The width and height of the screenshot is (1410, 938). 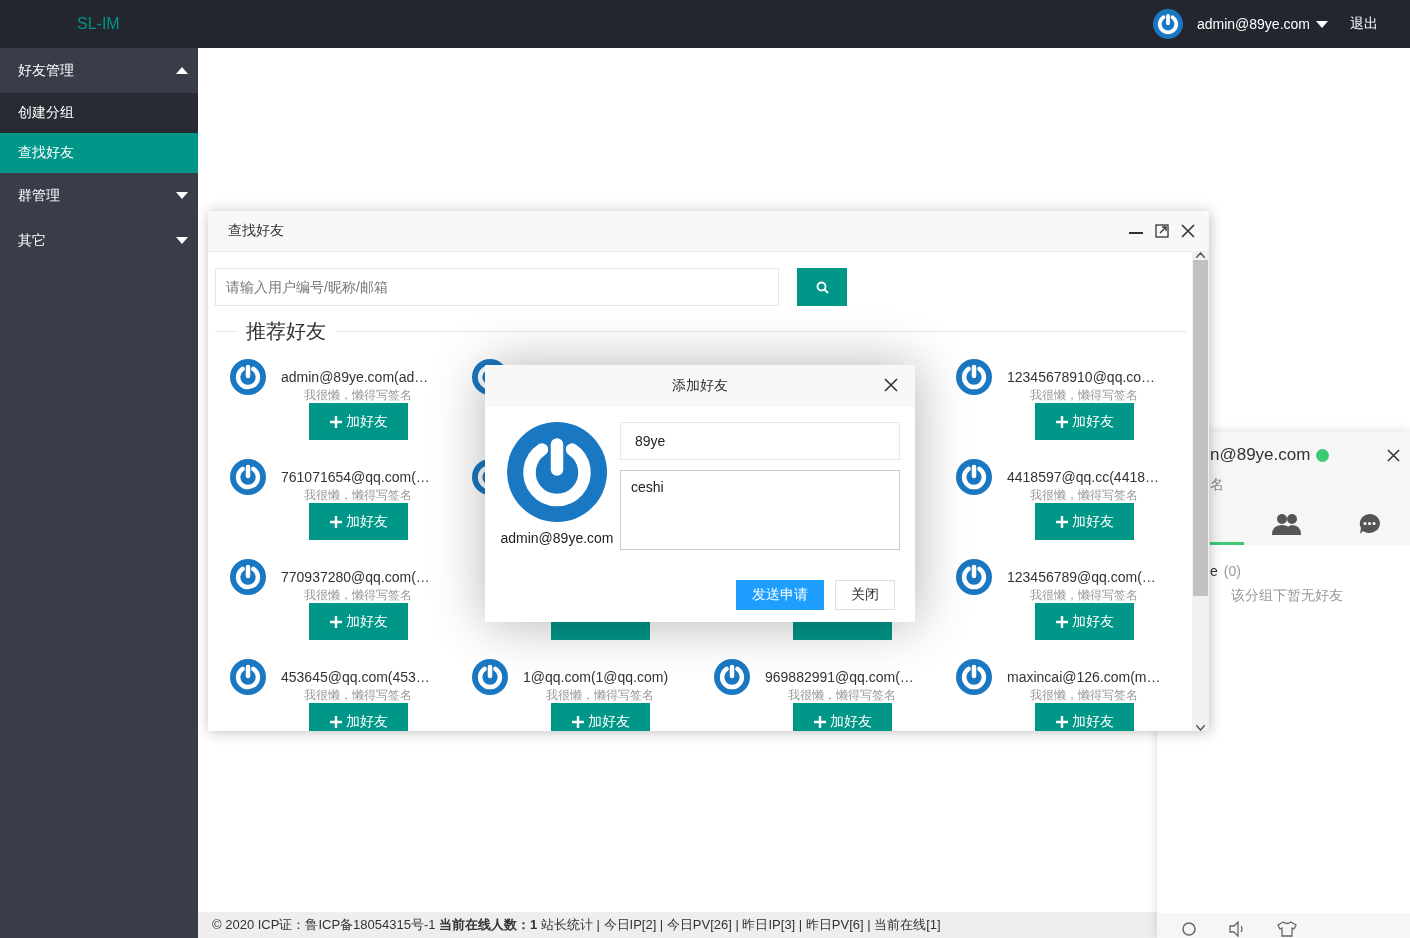 I want to click on send-request-button: 发送申请, so click(x=780, y=595).